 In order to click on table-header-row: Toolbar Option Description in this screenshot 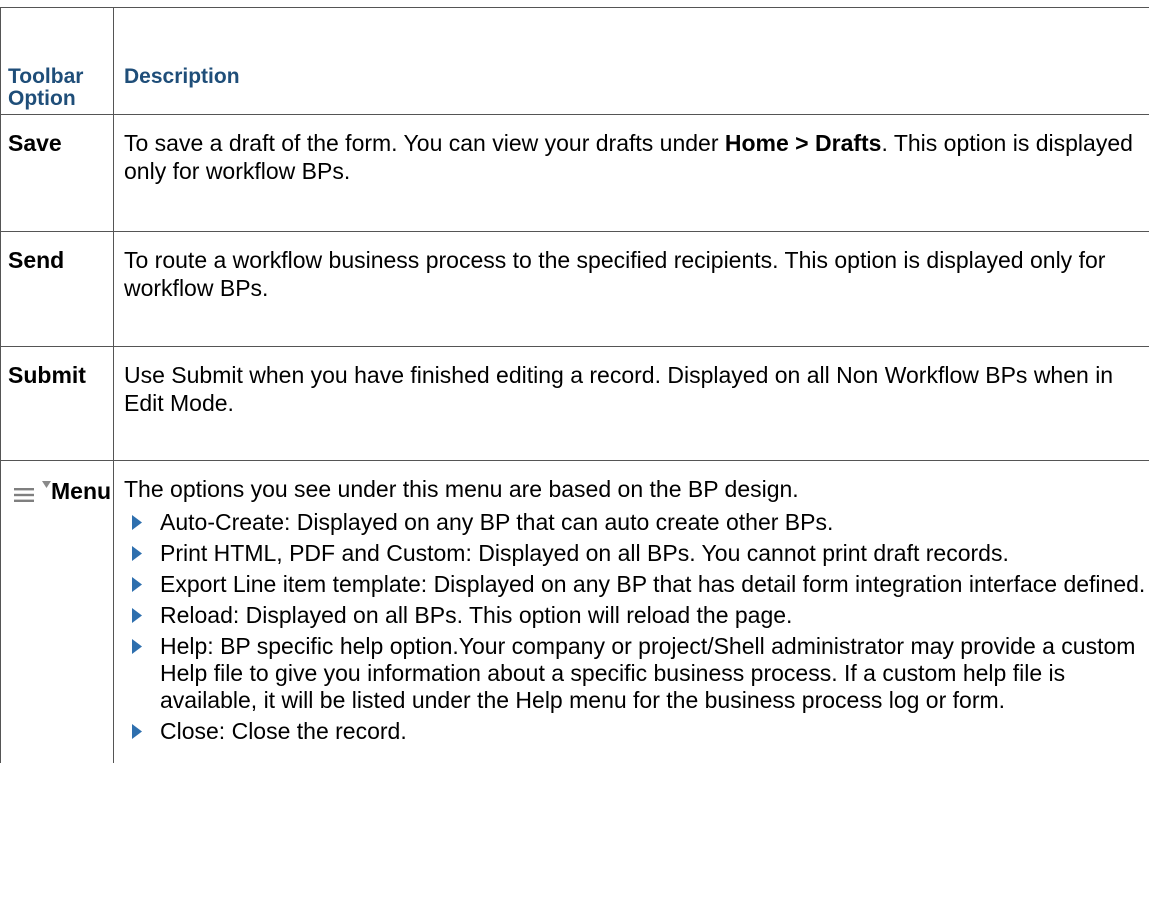, I will do `click(574, 61)`.